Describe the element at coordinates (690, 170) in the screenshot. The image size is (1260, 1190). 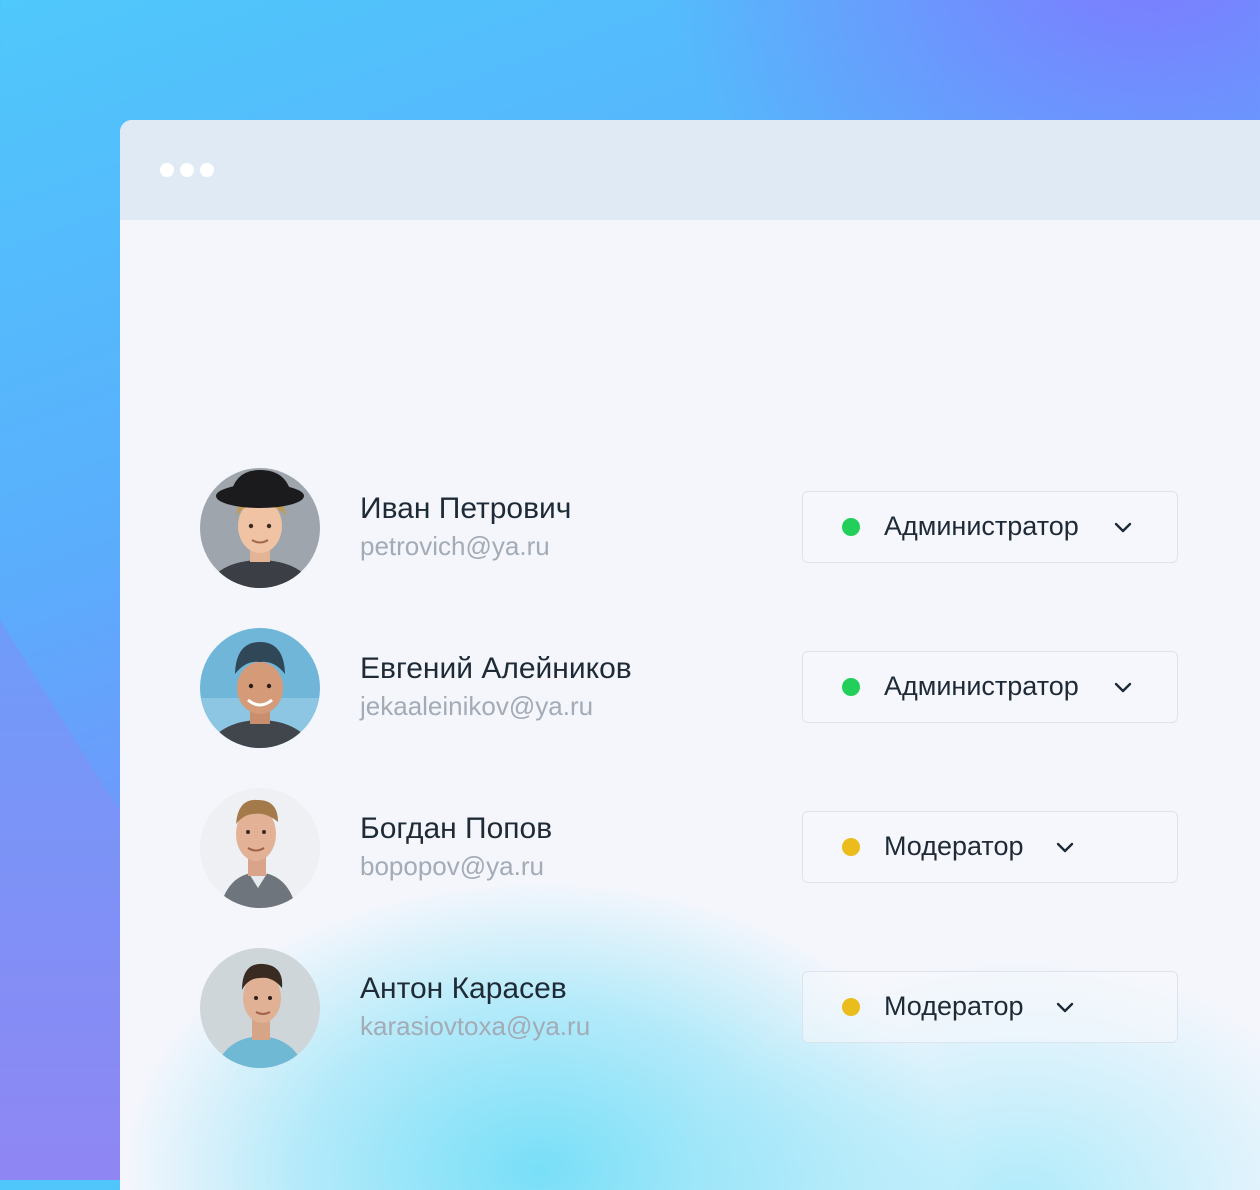
I see `window-titlebar` at that location.